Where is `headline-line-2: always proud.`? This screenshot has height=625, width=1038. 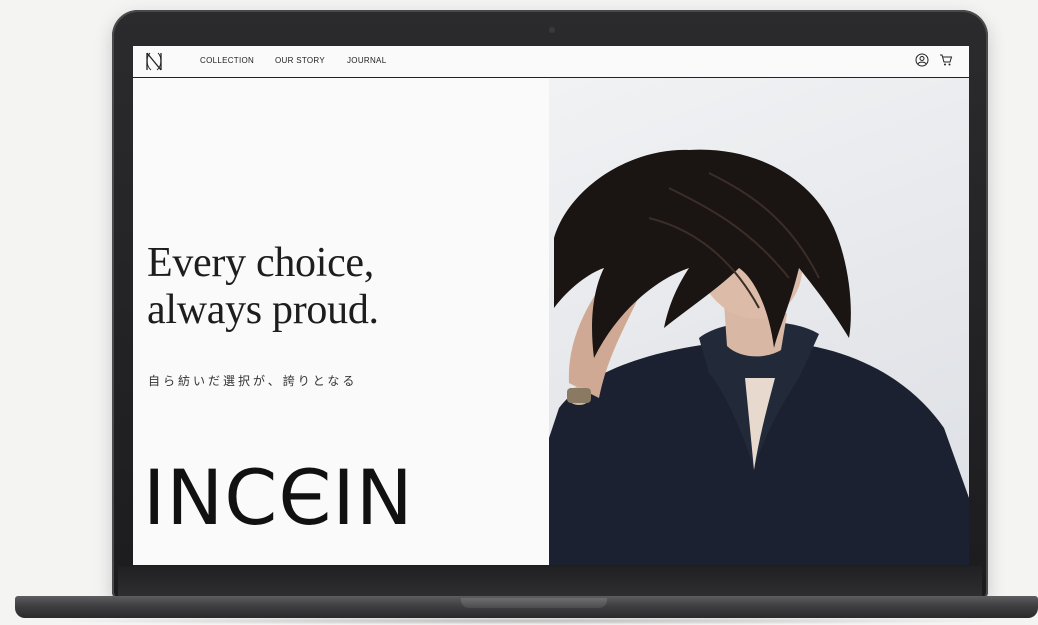 headline-line-2: always proud. is located at coordinates (263, 310).